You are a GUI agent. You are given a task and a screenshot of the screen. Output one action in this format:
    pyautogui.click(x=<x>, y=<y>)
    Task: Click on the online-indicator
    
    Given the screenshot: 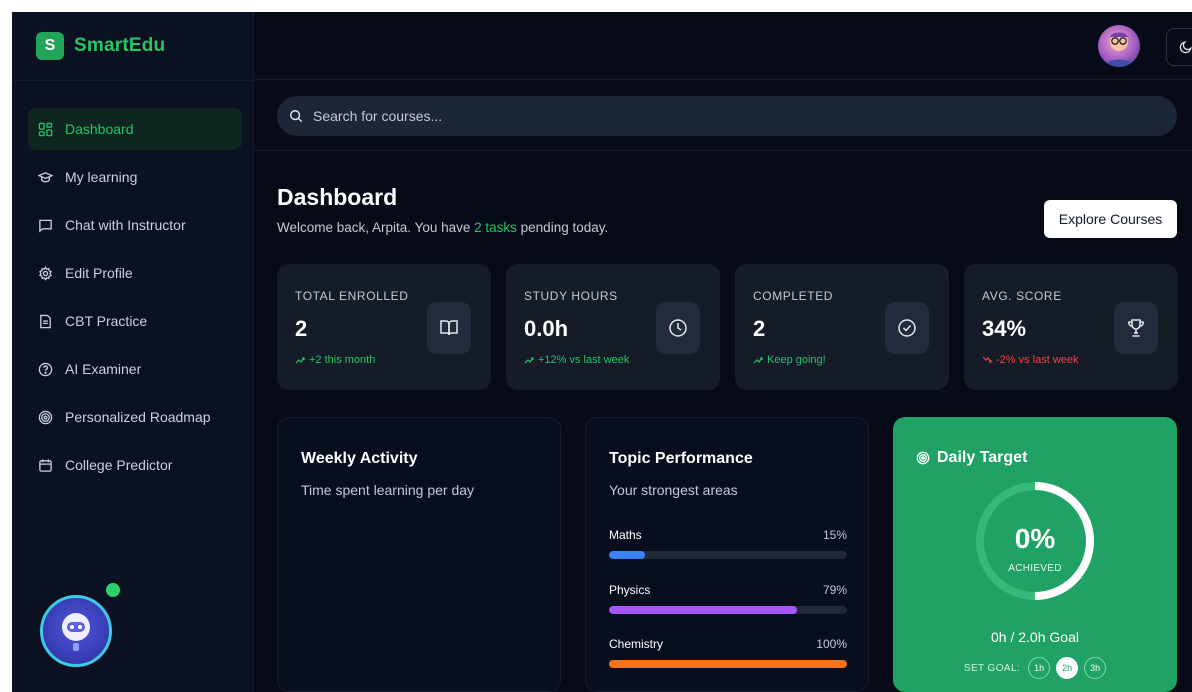 What is the action you would take?
    pyautogui.click(x=113, y=590)
    